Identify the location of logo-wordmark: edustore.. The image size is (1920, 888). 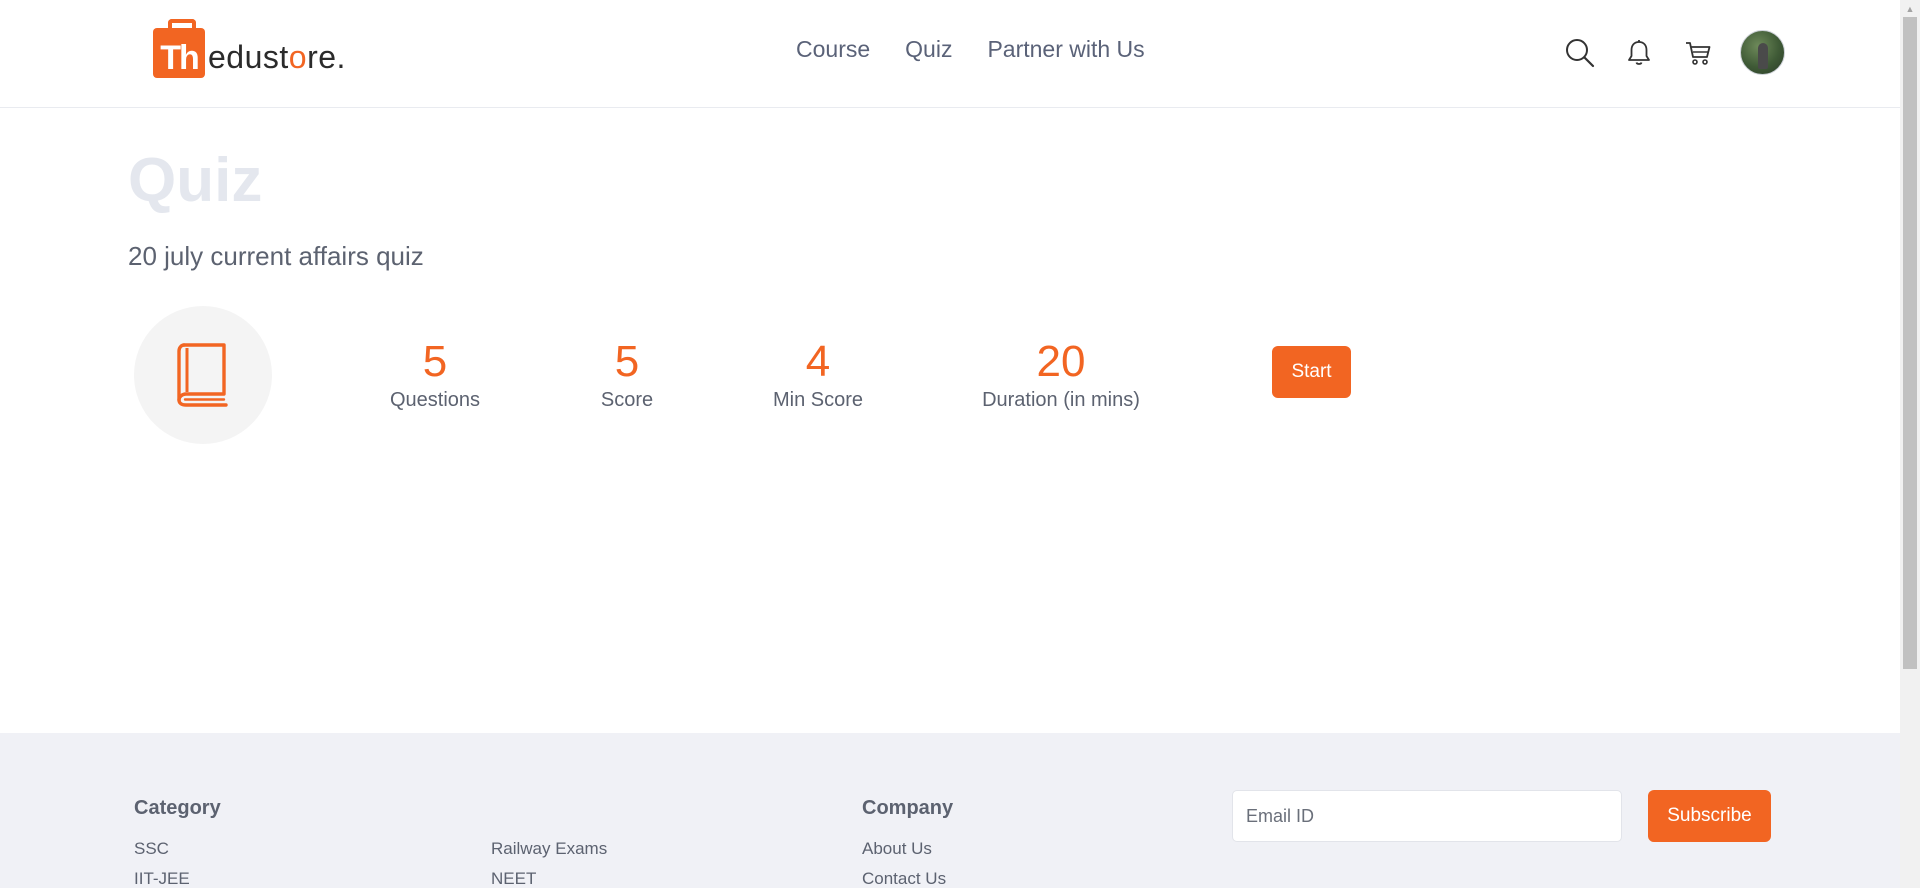
(277, 57).